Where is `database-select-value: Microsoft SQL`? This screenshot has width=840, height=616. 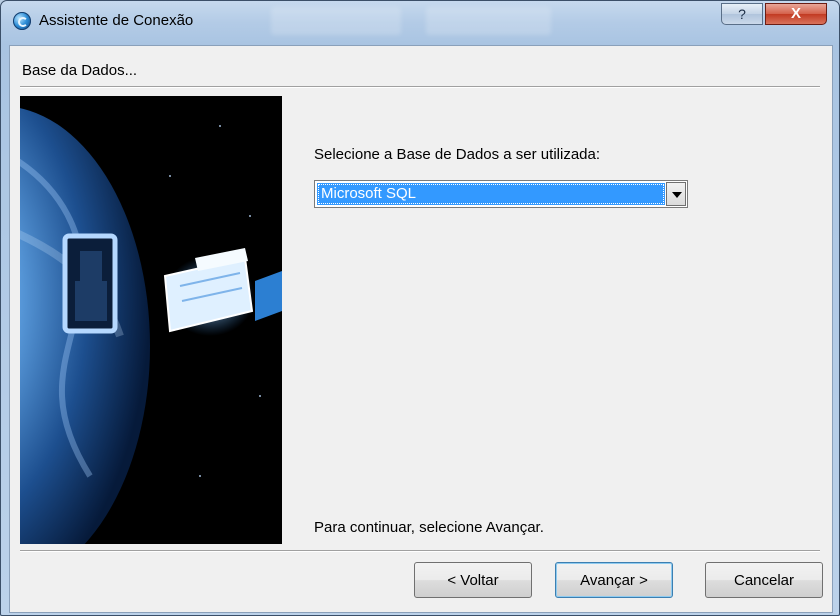 database-select-value: Microsoft SQL is located at coordinates (491, 194).